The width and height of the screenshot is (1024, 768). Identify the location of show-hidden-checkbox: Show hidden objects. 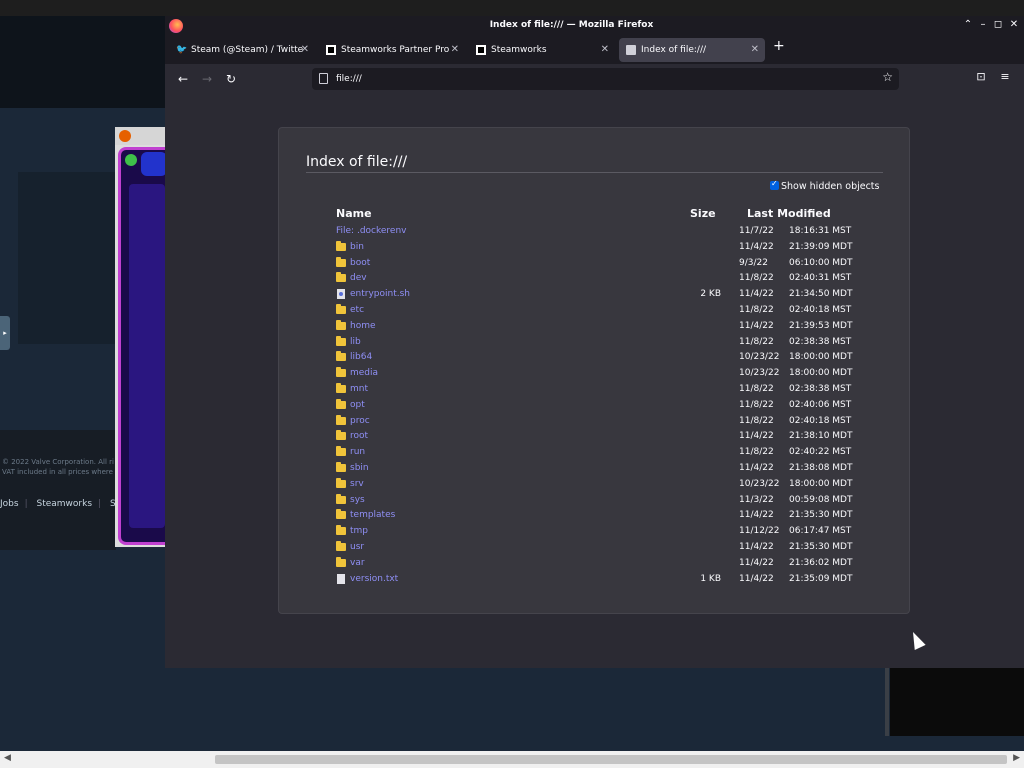
(824, 185).